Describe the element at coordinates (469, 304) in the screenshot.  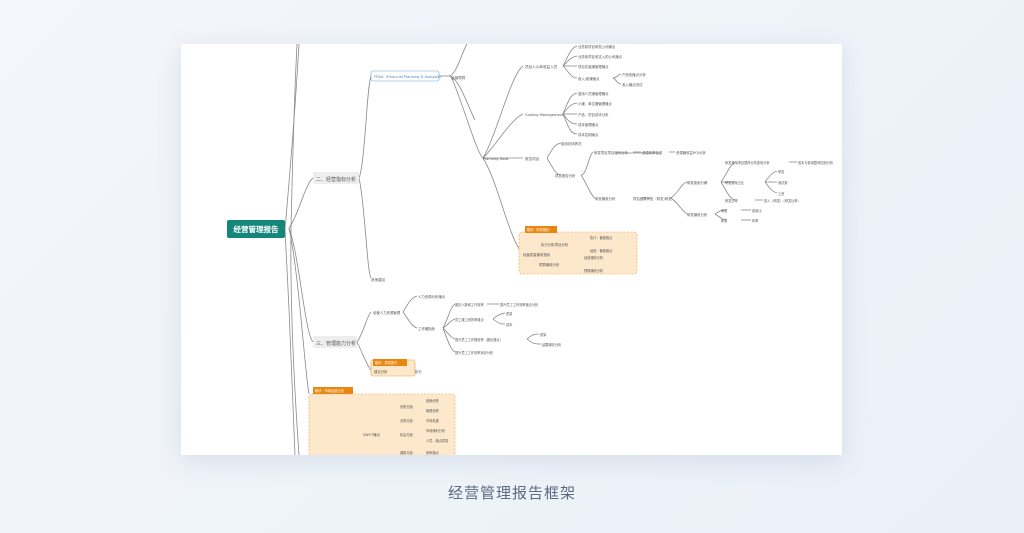
I see `mgmt-a2-item: 团队人数和工作效率` at that location.